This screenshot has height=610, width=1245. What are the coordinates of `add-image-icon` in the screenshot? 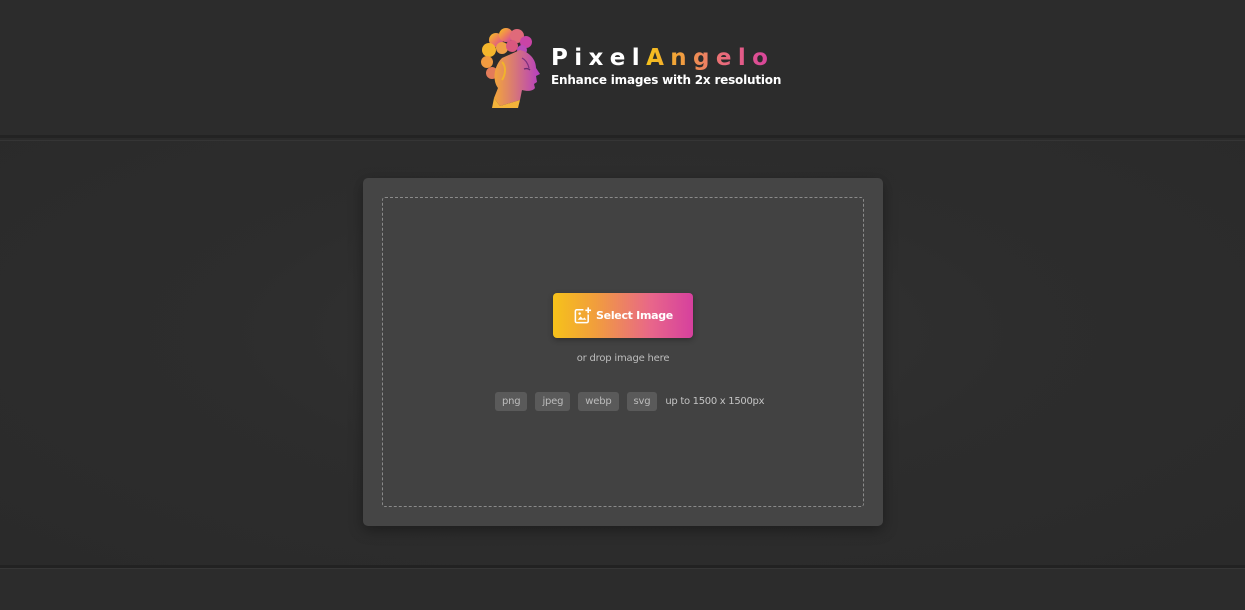 It's located at (583, 315).